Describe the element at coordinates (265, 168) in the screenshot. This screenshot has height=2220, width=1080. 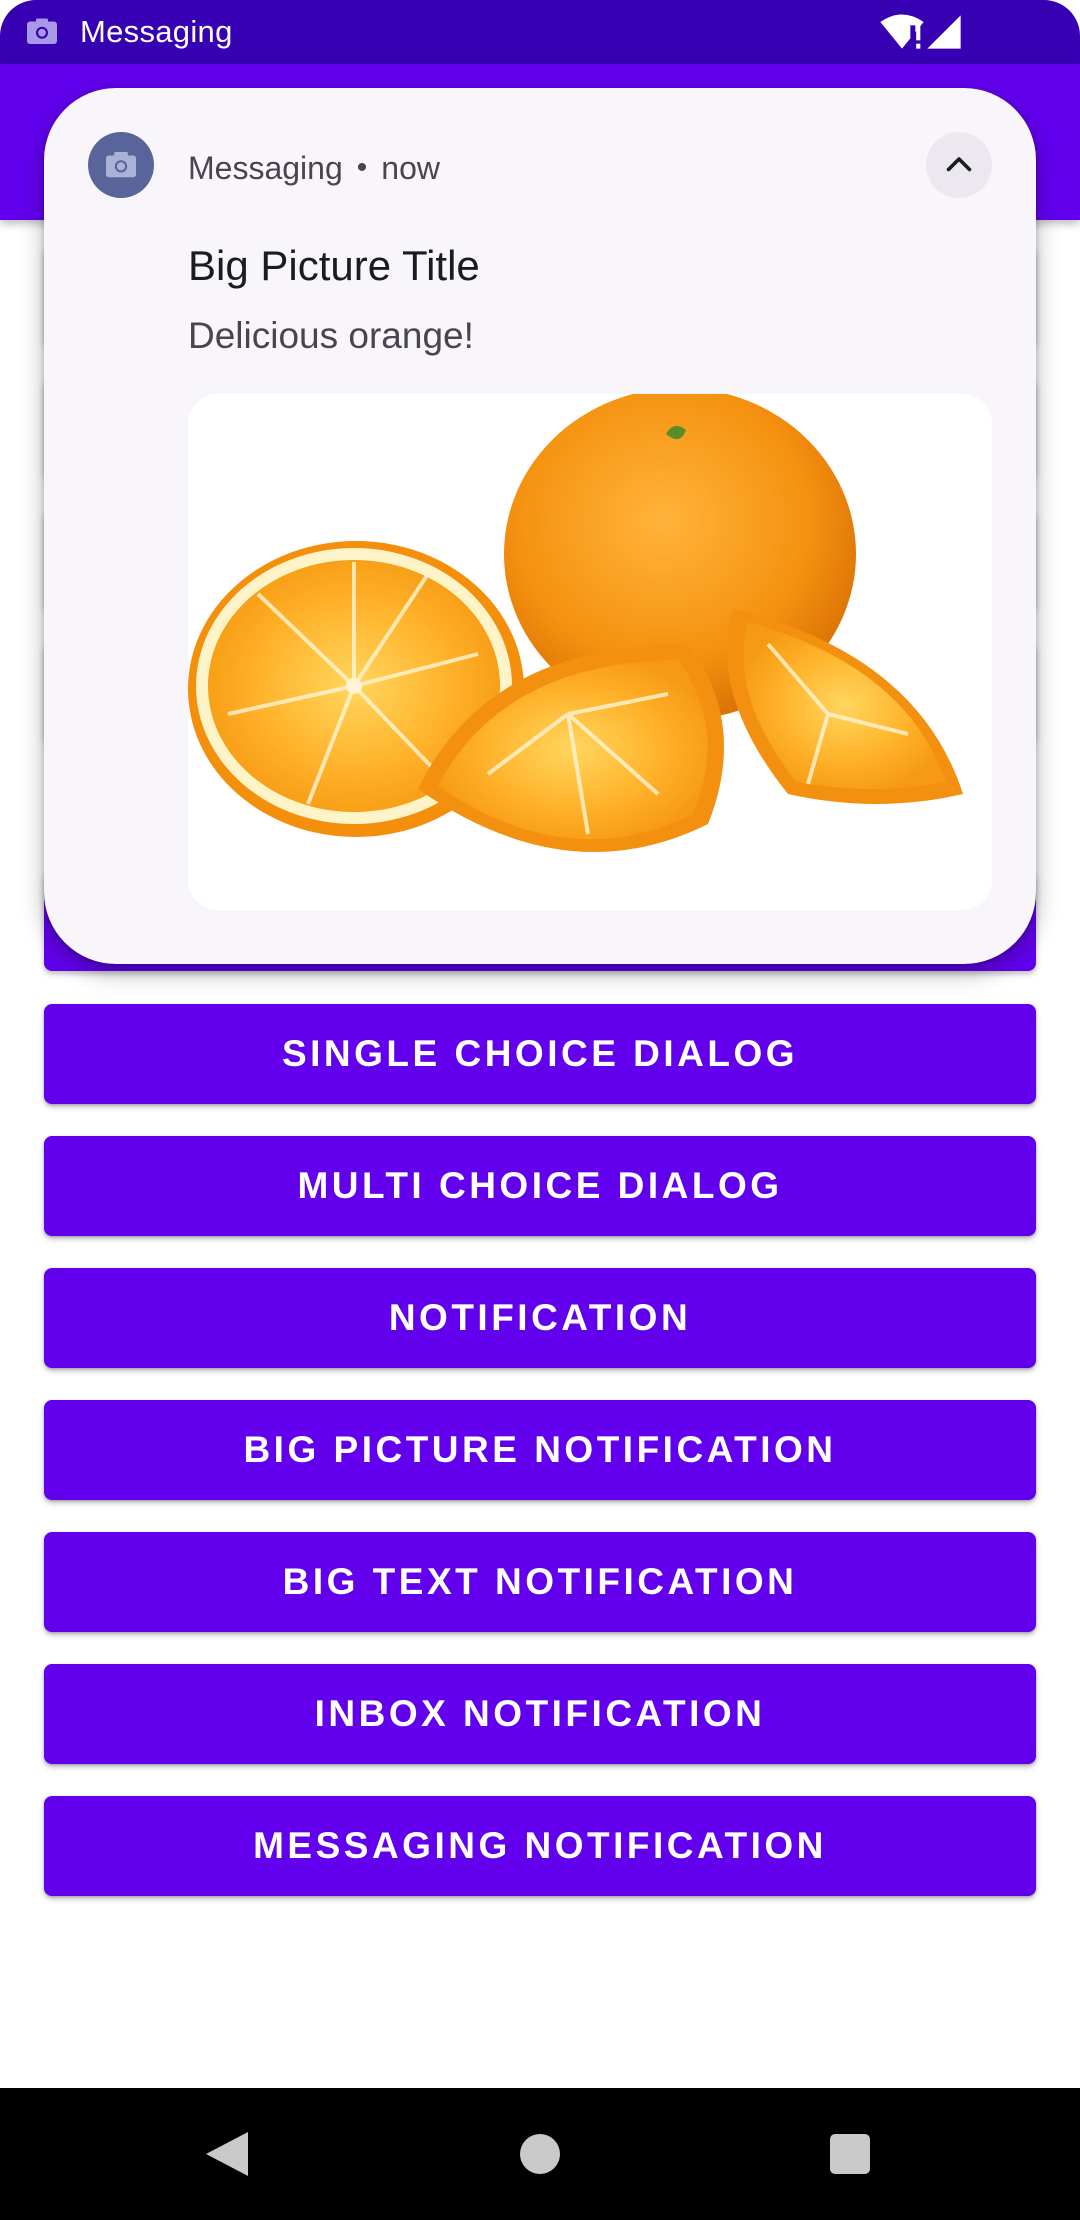
I see `notification-app-name: Messaging` at that location.